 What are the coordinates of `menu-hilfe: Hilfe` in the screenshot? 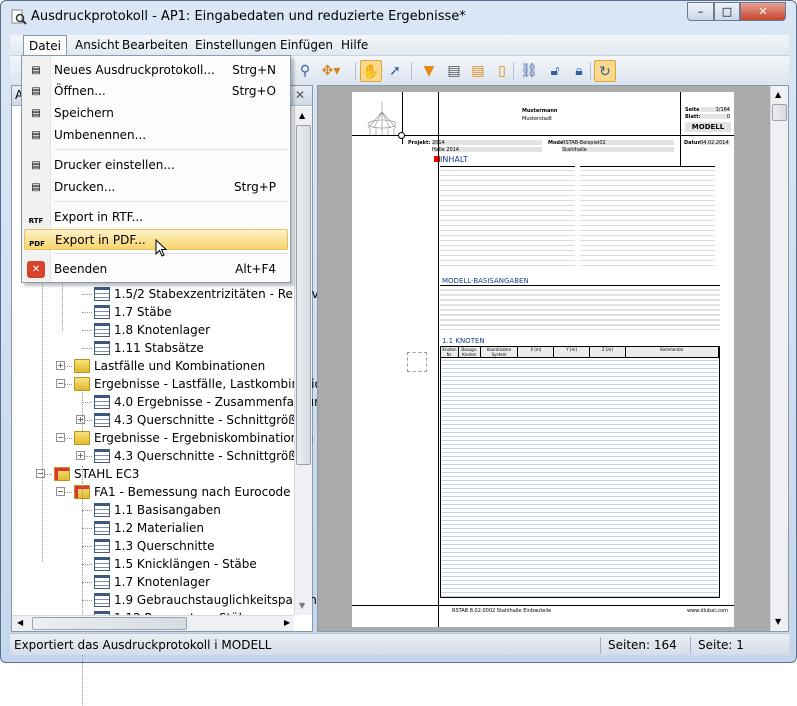 It's located at (354, 45).